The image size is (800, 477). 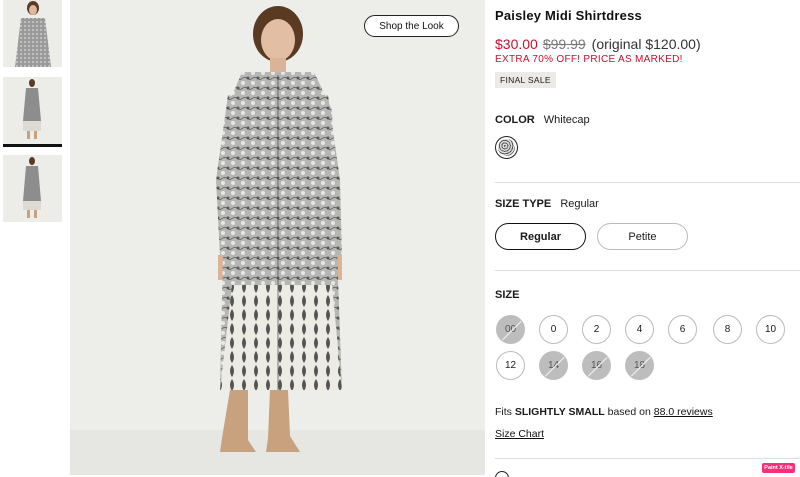 What do you see at coordinates (515, 120) in the screenshot?
I see `color-label: COLOR` at bounding box center [515, 120].